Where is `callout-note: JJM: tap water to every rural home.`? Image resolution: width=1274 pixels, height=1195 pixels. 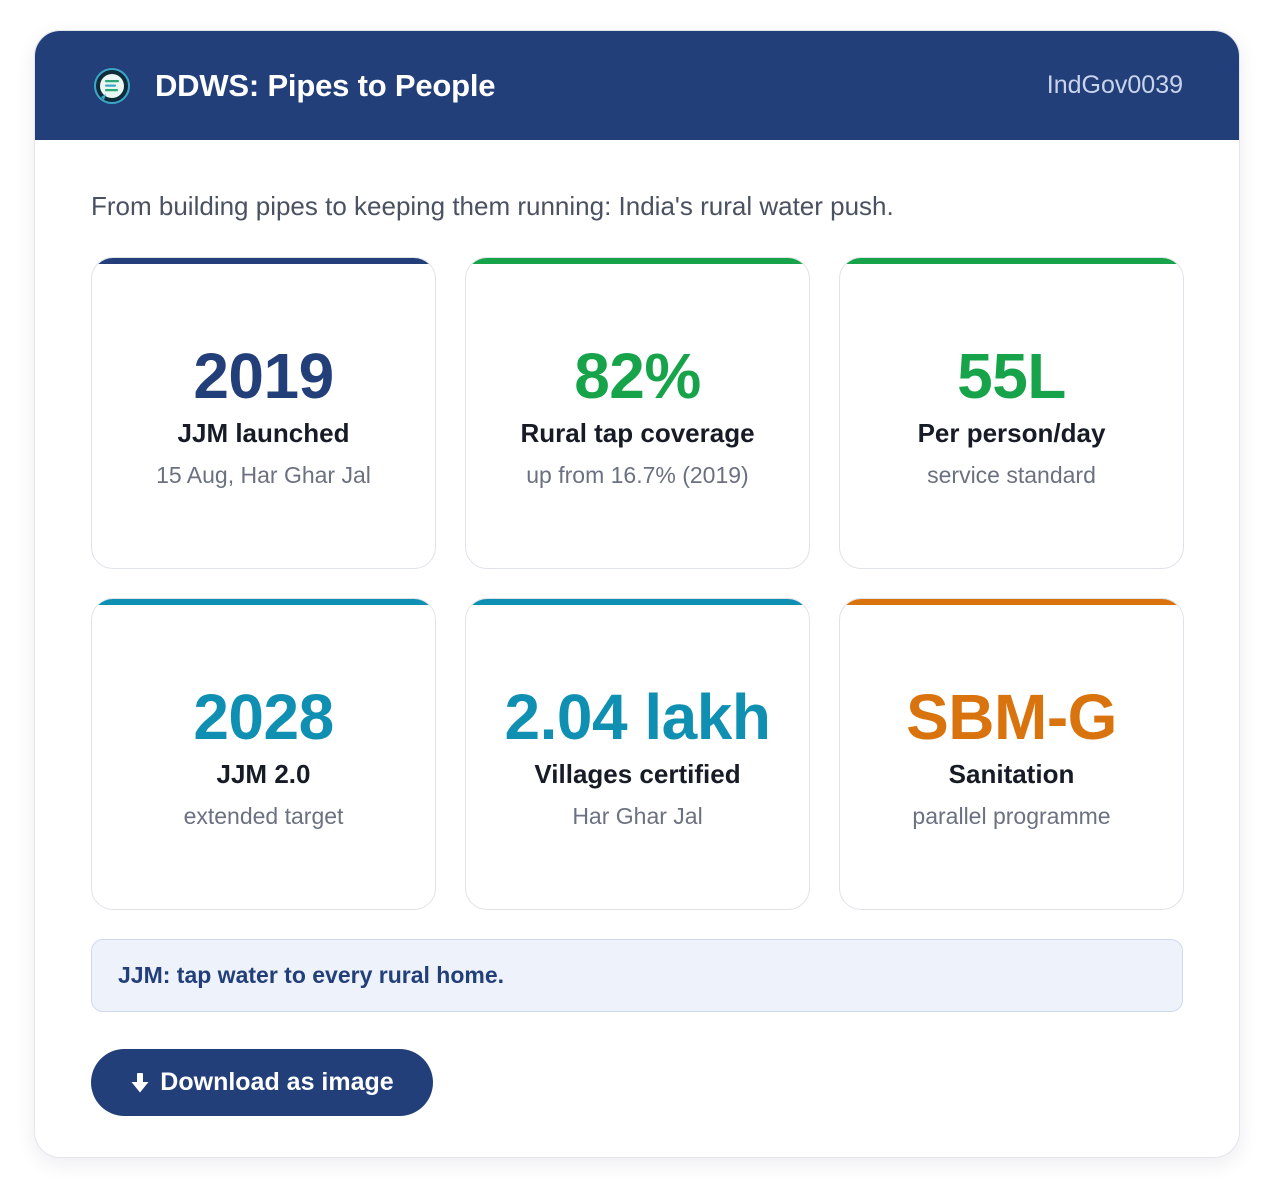
callout-note: JJM: tap water to every rural home. is located at coordinates (637, 975).